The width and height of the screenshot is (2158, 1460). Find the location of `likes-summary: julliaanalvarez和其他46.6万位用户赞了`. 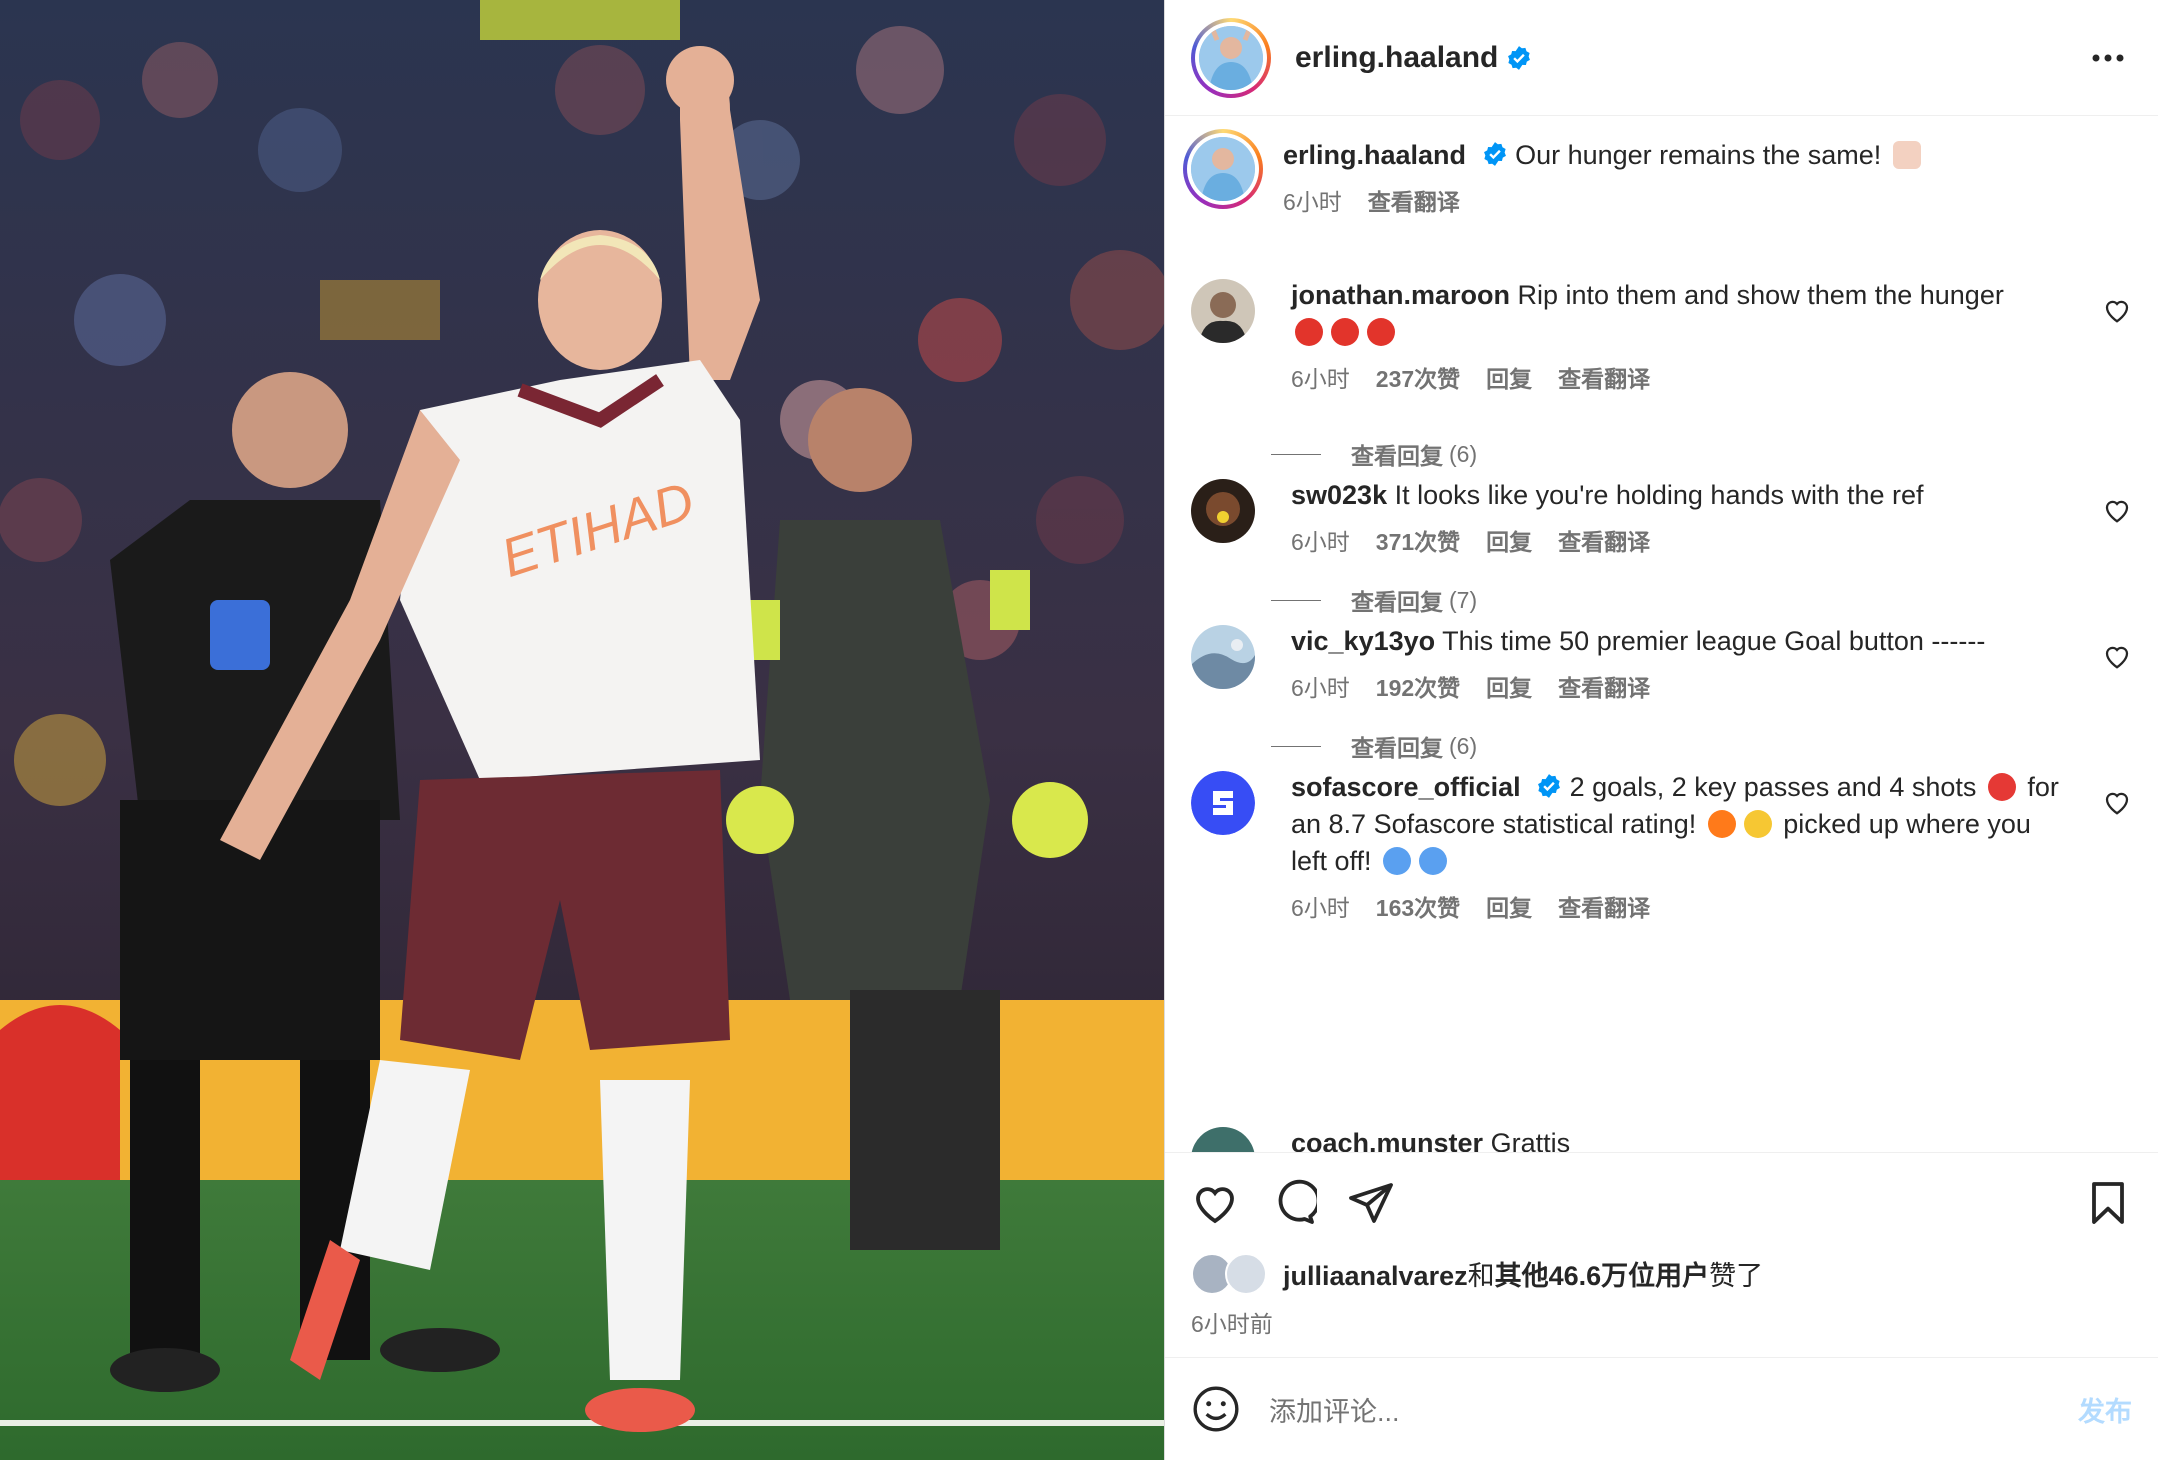

likes-summary: julliaanalvarez和其他46.6万位用户赞了 is located at coordinates (1661, 1274).